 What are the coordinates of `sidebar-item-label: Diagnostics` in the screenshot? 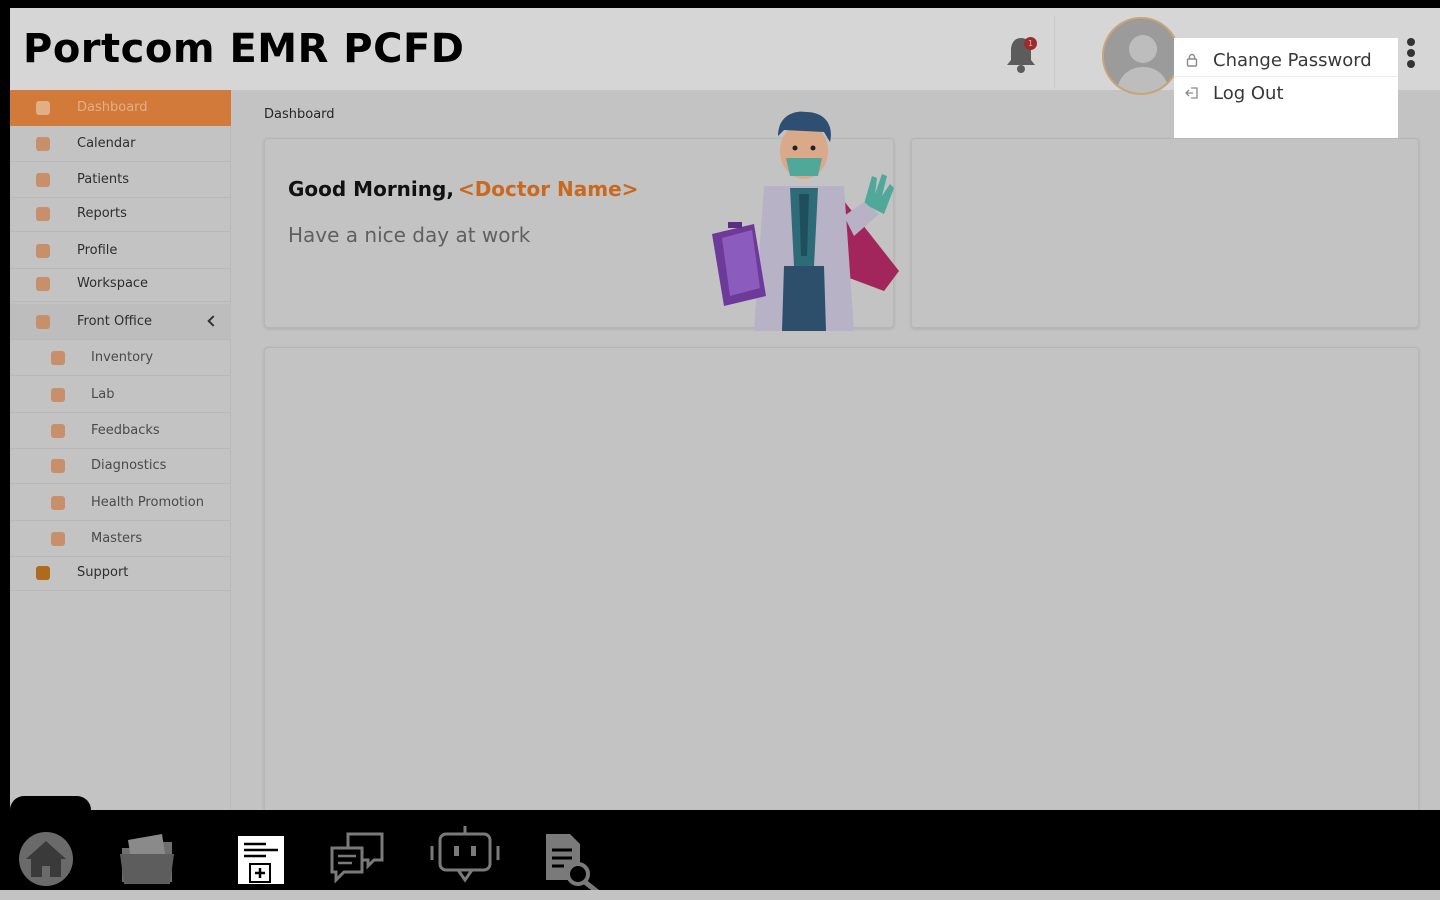 It's located at (129, 465).